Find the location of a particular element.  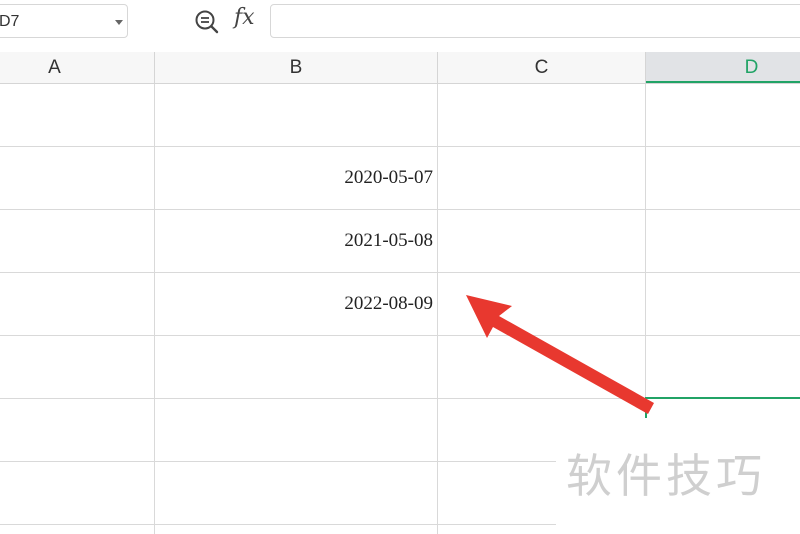

name-box: D7 is located at coordinates (64, 21).